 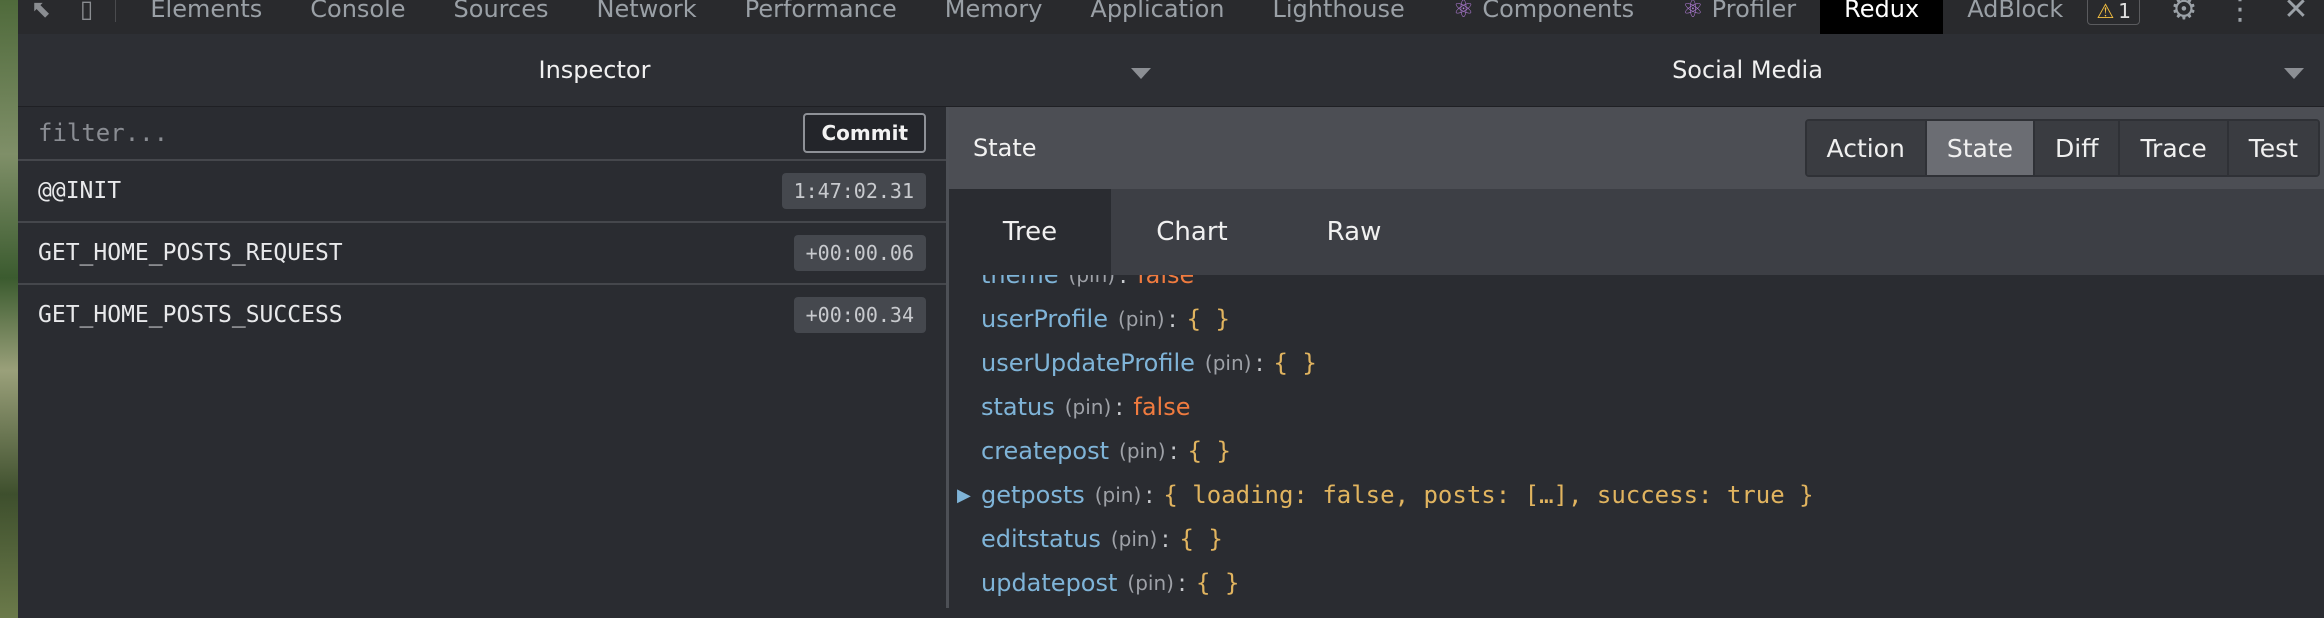 I want to click on inspect-element-icon: ⬉, so click(x=41, y=11).